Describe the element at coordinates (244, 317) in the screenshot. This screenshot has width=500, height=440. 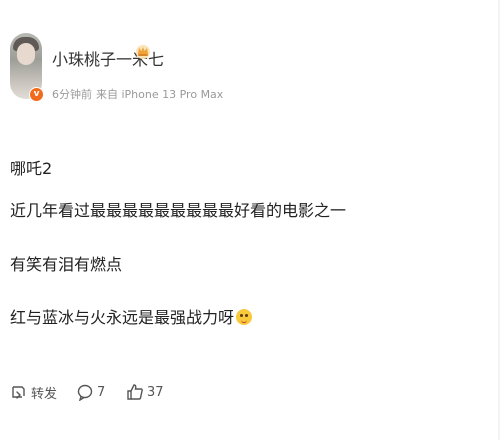
I see `smile-emoji-icon` at that location.